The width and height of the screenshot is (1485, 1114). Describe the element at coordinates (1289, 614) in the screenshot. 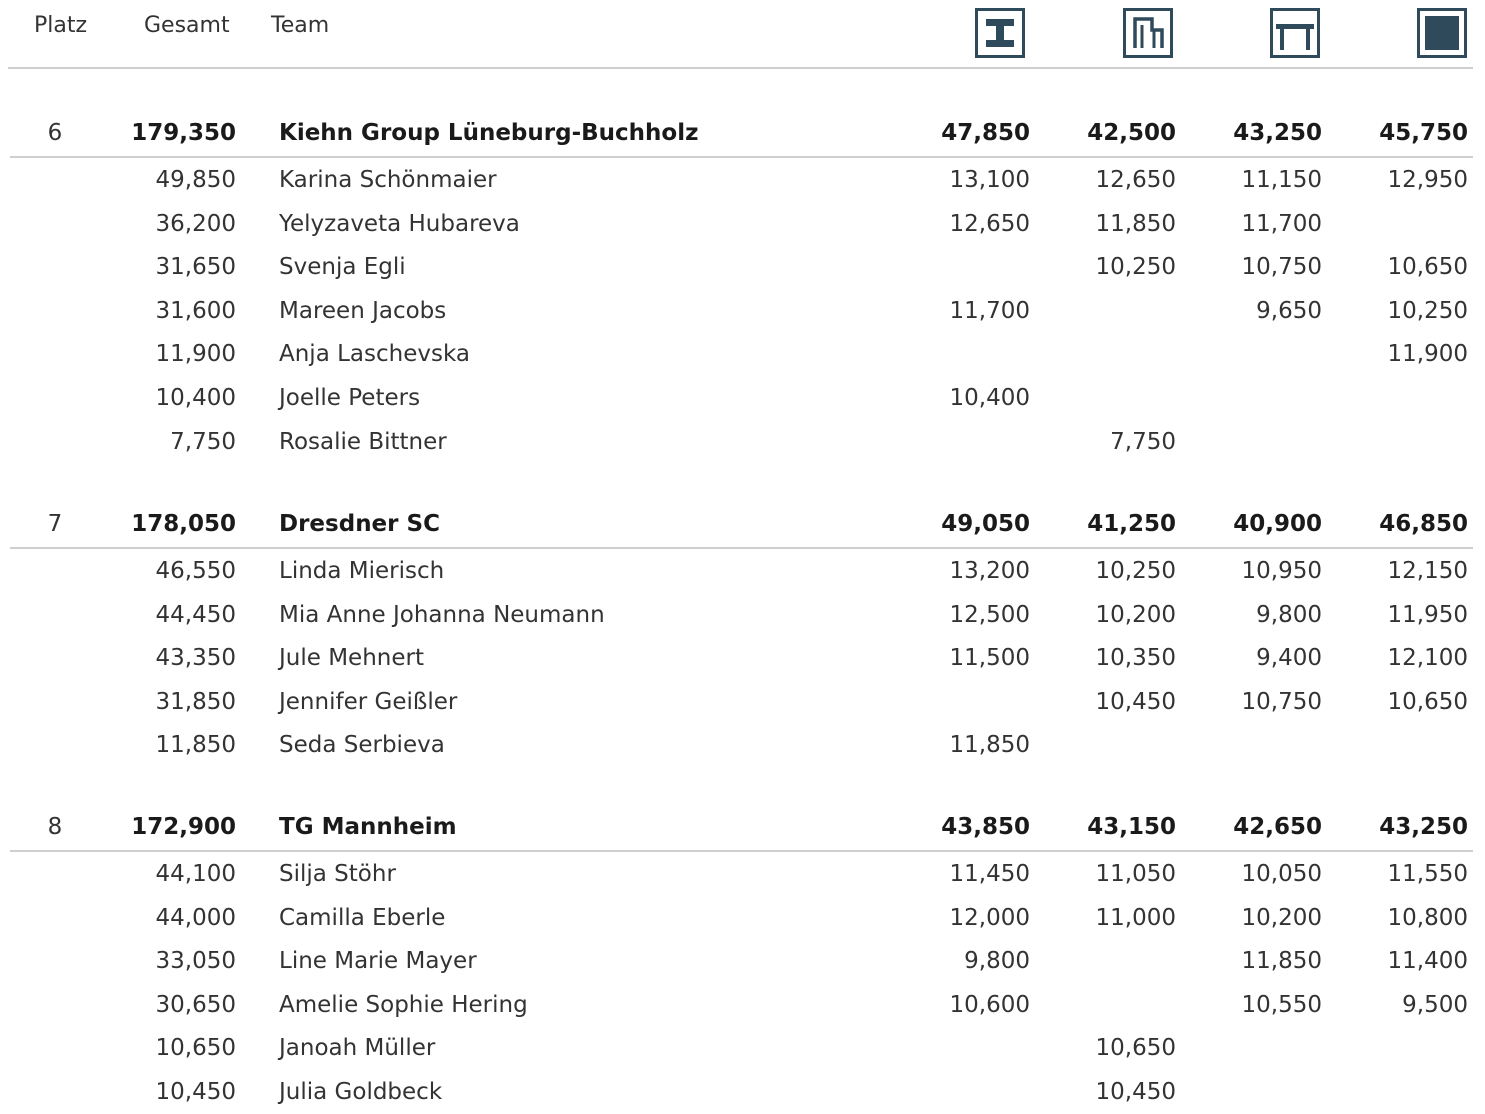

I see `athlete-beam-score: 9,800` at that location.